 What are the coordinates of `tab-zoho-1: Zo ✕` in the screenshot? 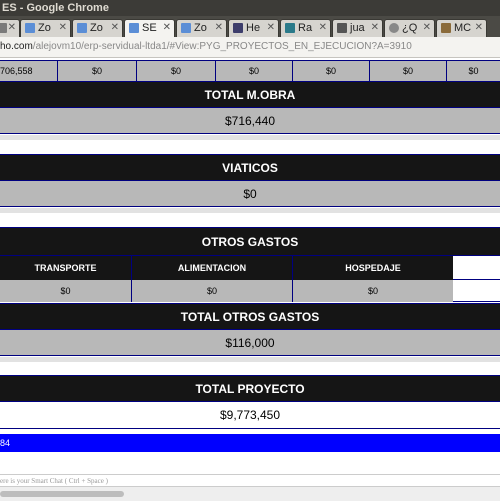 It's located at (45, 28).